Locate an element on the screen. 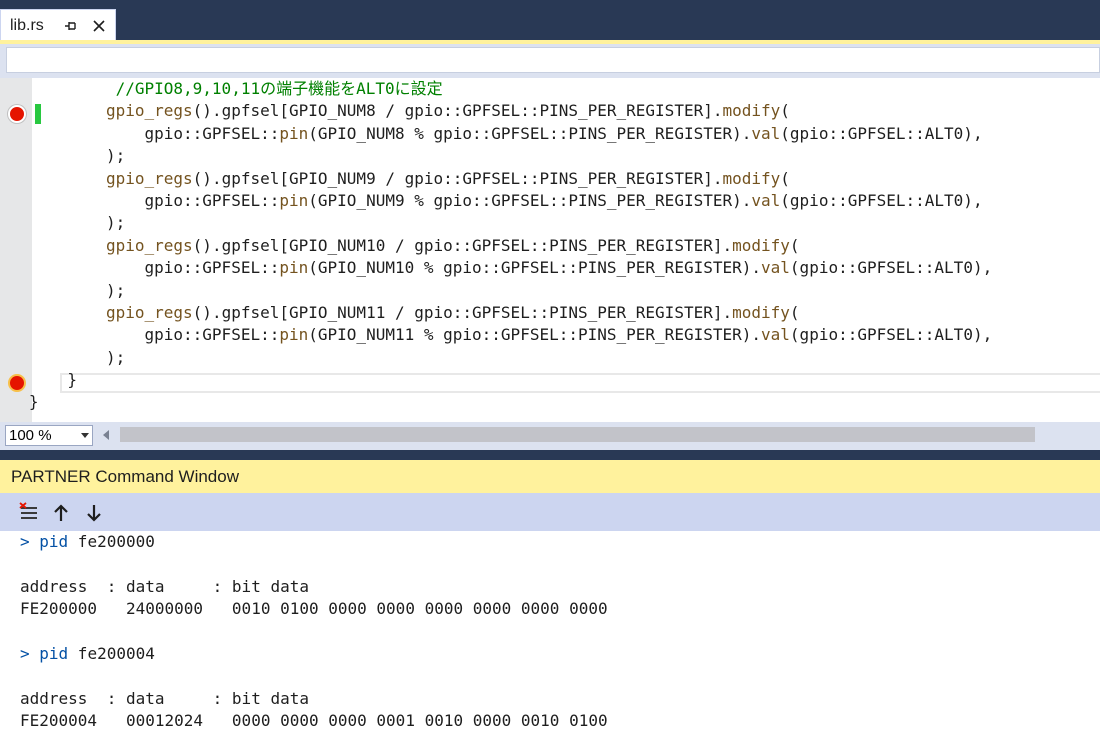 The image size is (1100, 754). navigation-bar is located at coordinates (553, 60).